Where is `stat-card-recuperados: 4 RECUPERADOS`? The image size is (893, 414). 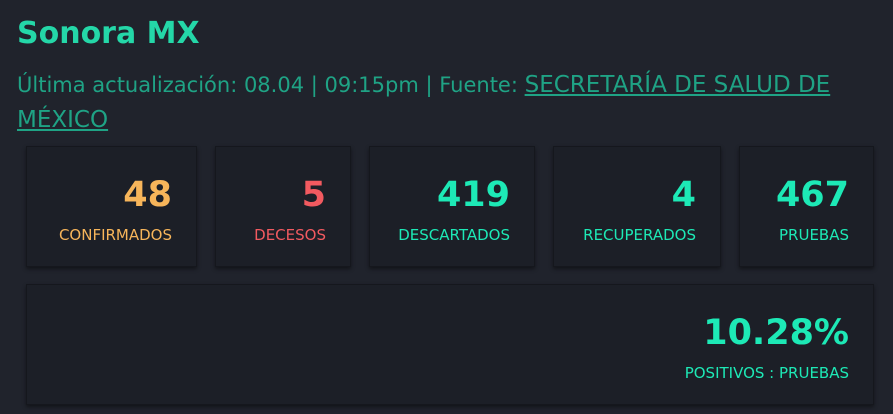 stat-card-recuperados: 4 RECUPERADOS is located at coordinates (637, 206).